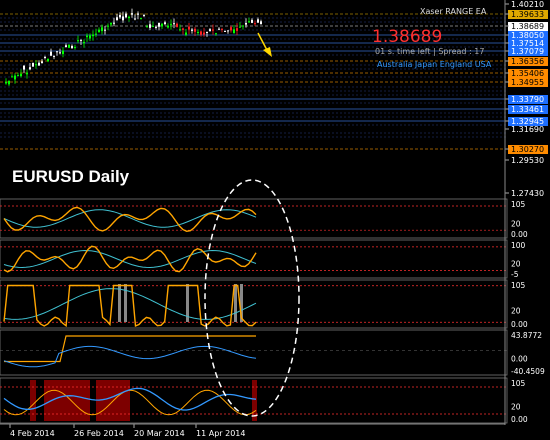  What do you see at coordinates (434, 64) in the screenshot?
I see `session-label: Australia Japan England USA` at bounding box center [434, 64].